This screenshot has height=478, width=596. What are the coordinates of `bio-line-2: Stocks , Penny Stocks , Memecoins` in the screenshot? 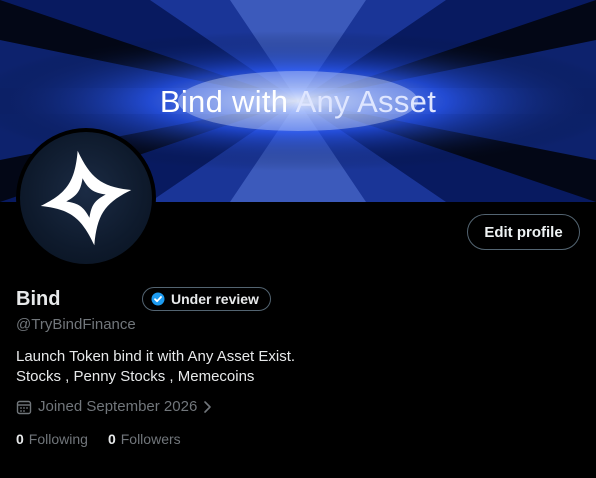 It's located at (135, 376).